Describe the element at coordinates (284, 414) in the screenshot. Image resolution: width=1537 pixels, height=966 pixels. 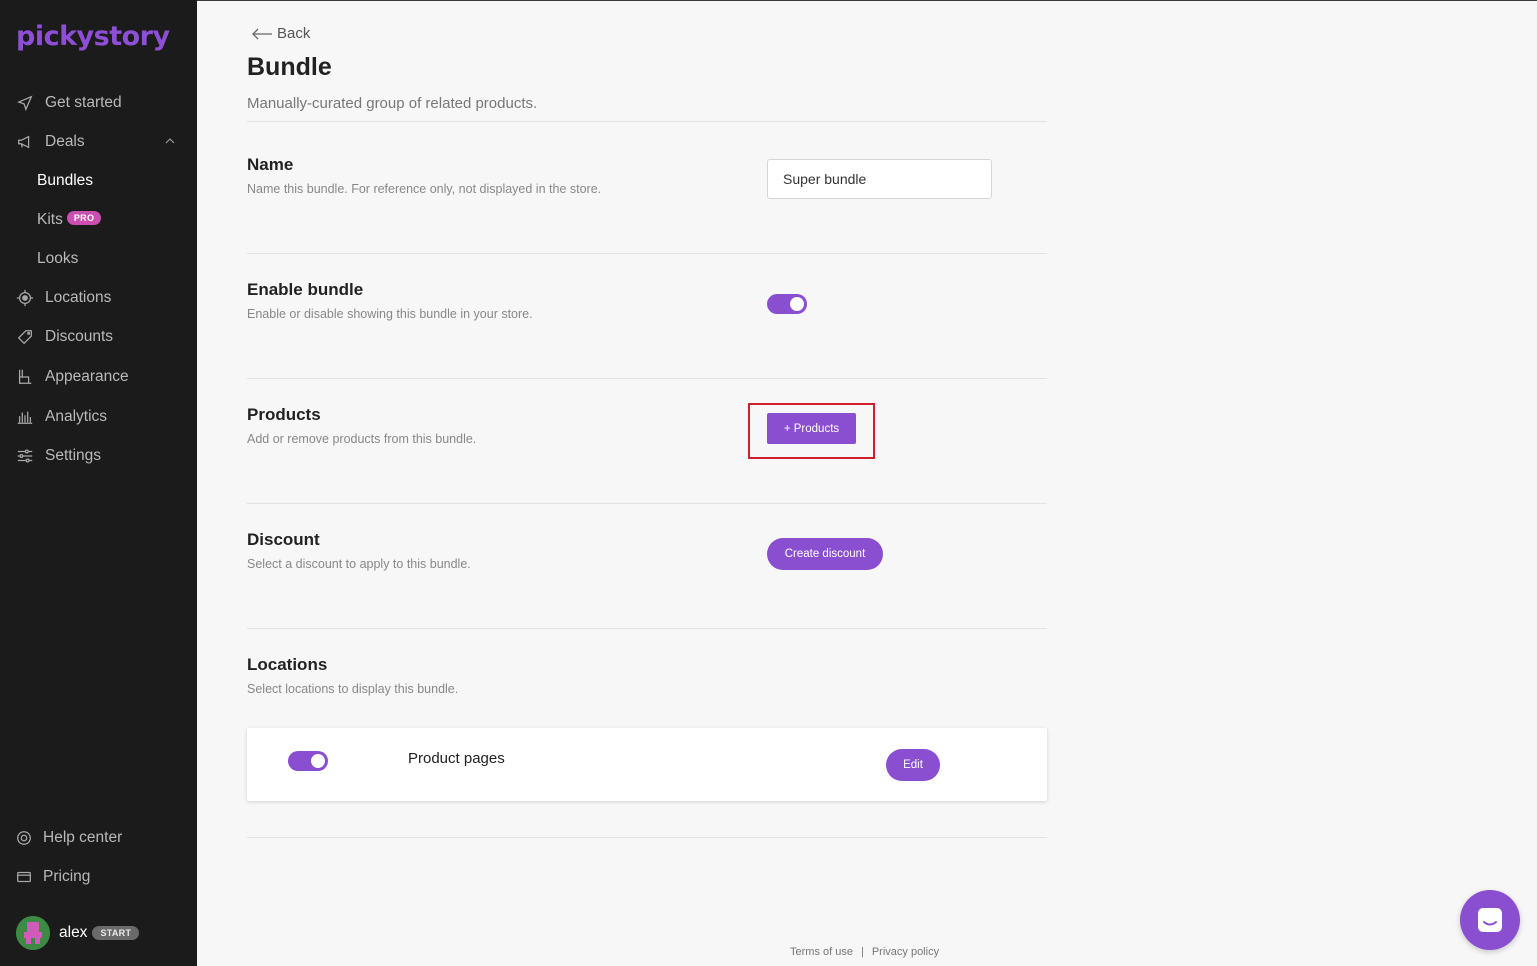
I see `products-section-title: Products` at that location.